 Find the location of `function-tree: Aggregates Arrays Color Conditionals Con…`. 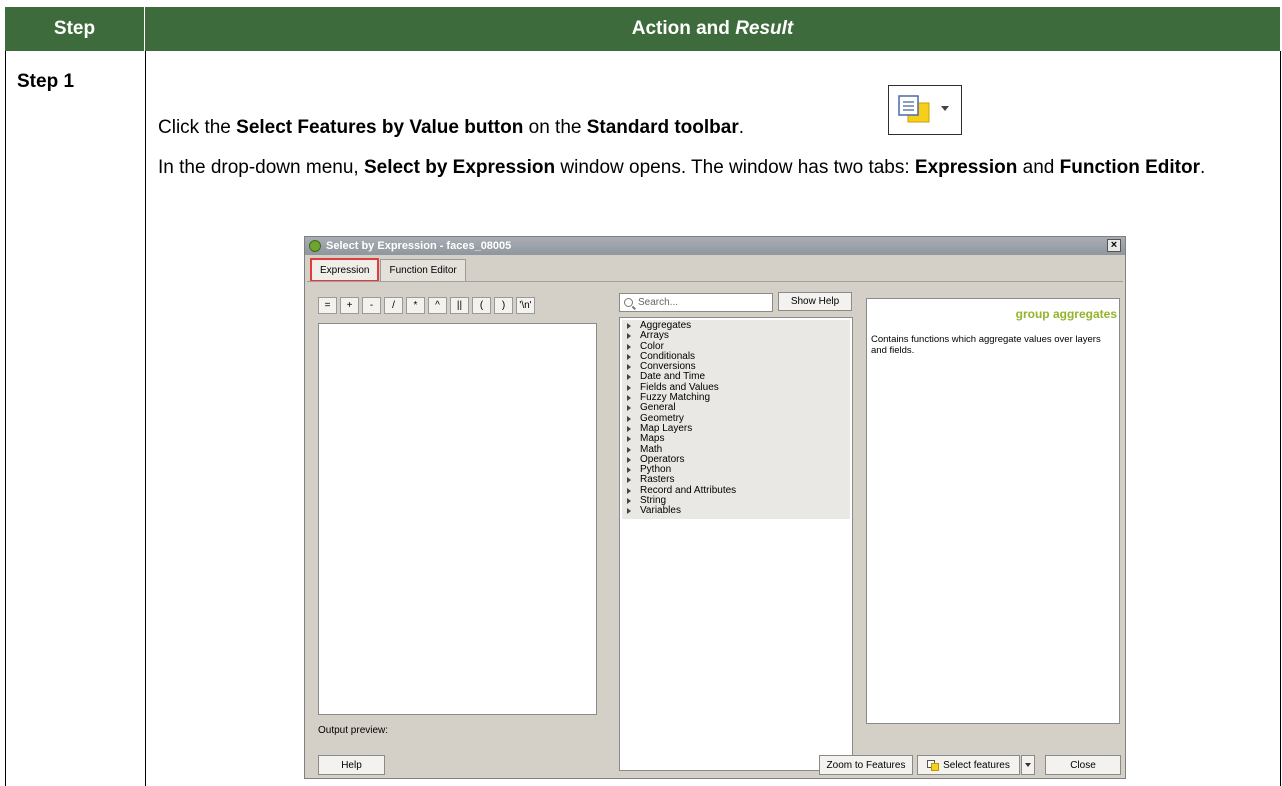

function-tree: Aggregates Arrays Color Conditionals Con… is located at coordinates (736, 544).